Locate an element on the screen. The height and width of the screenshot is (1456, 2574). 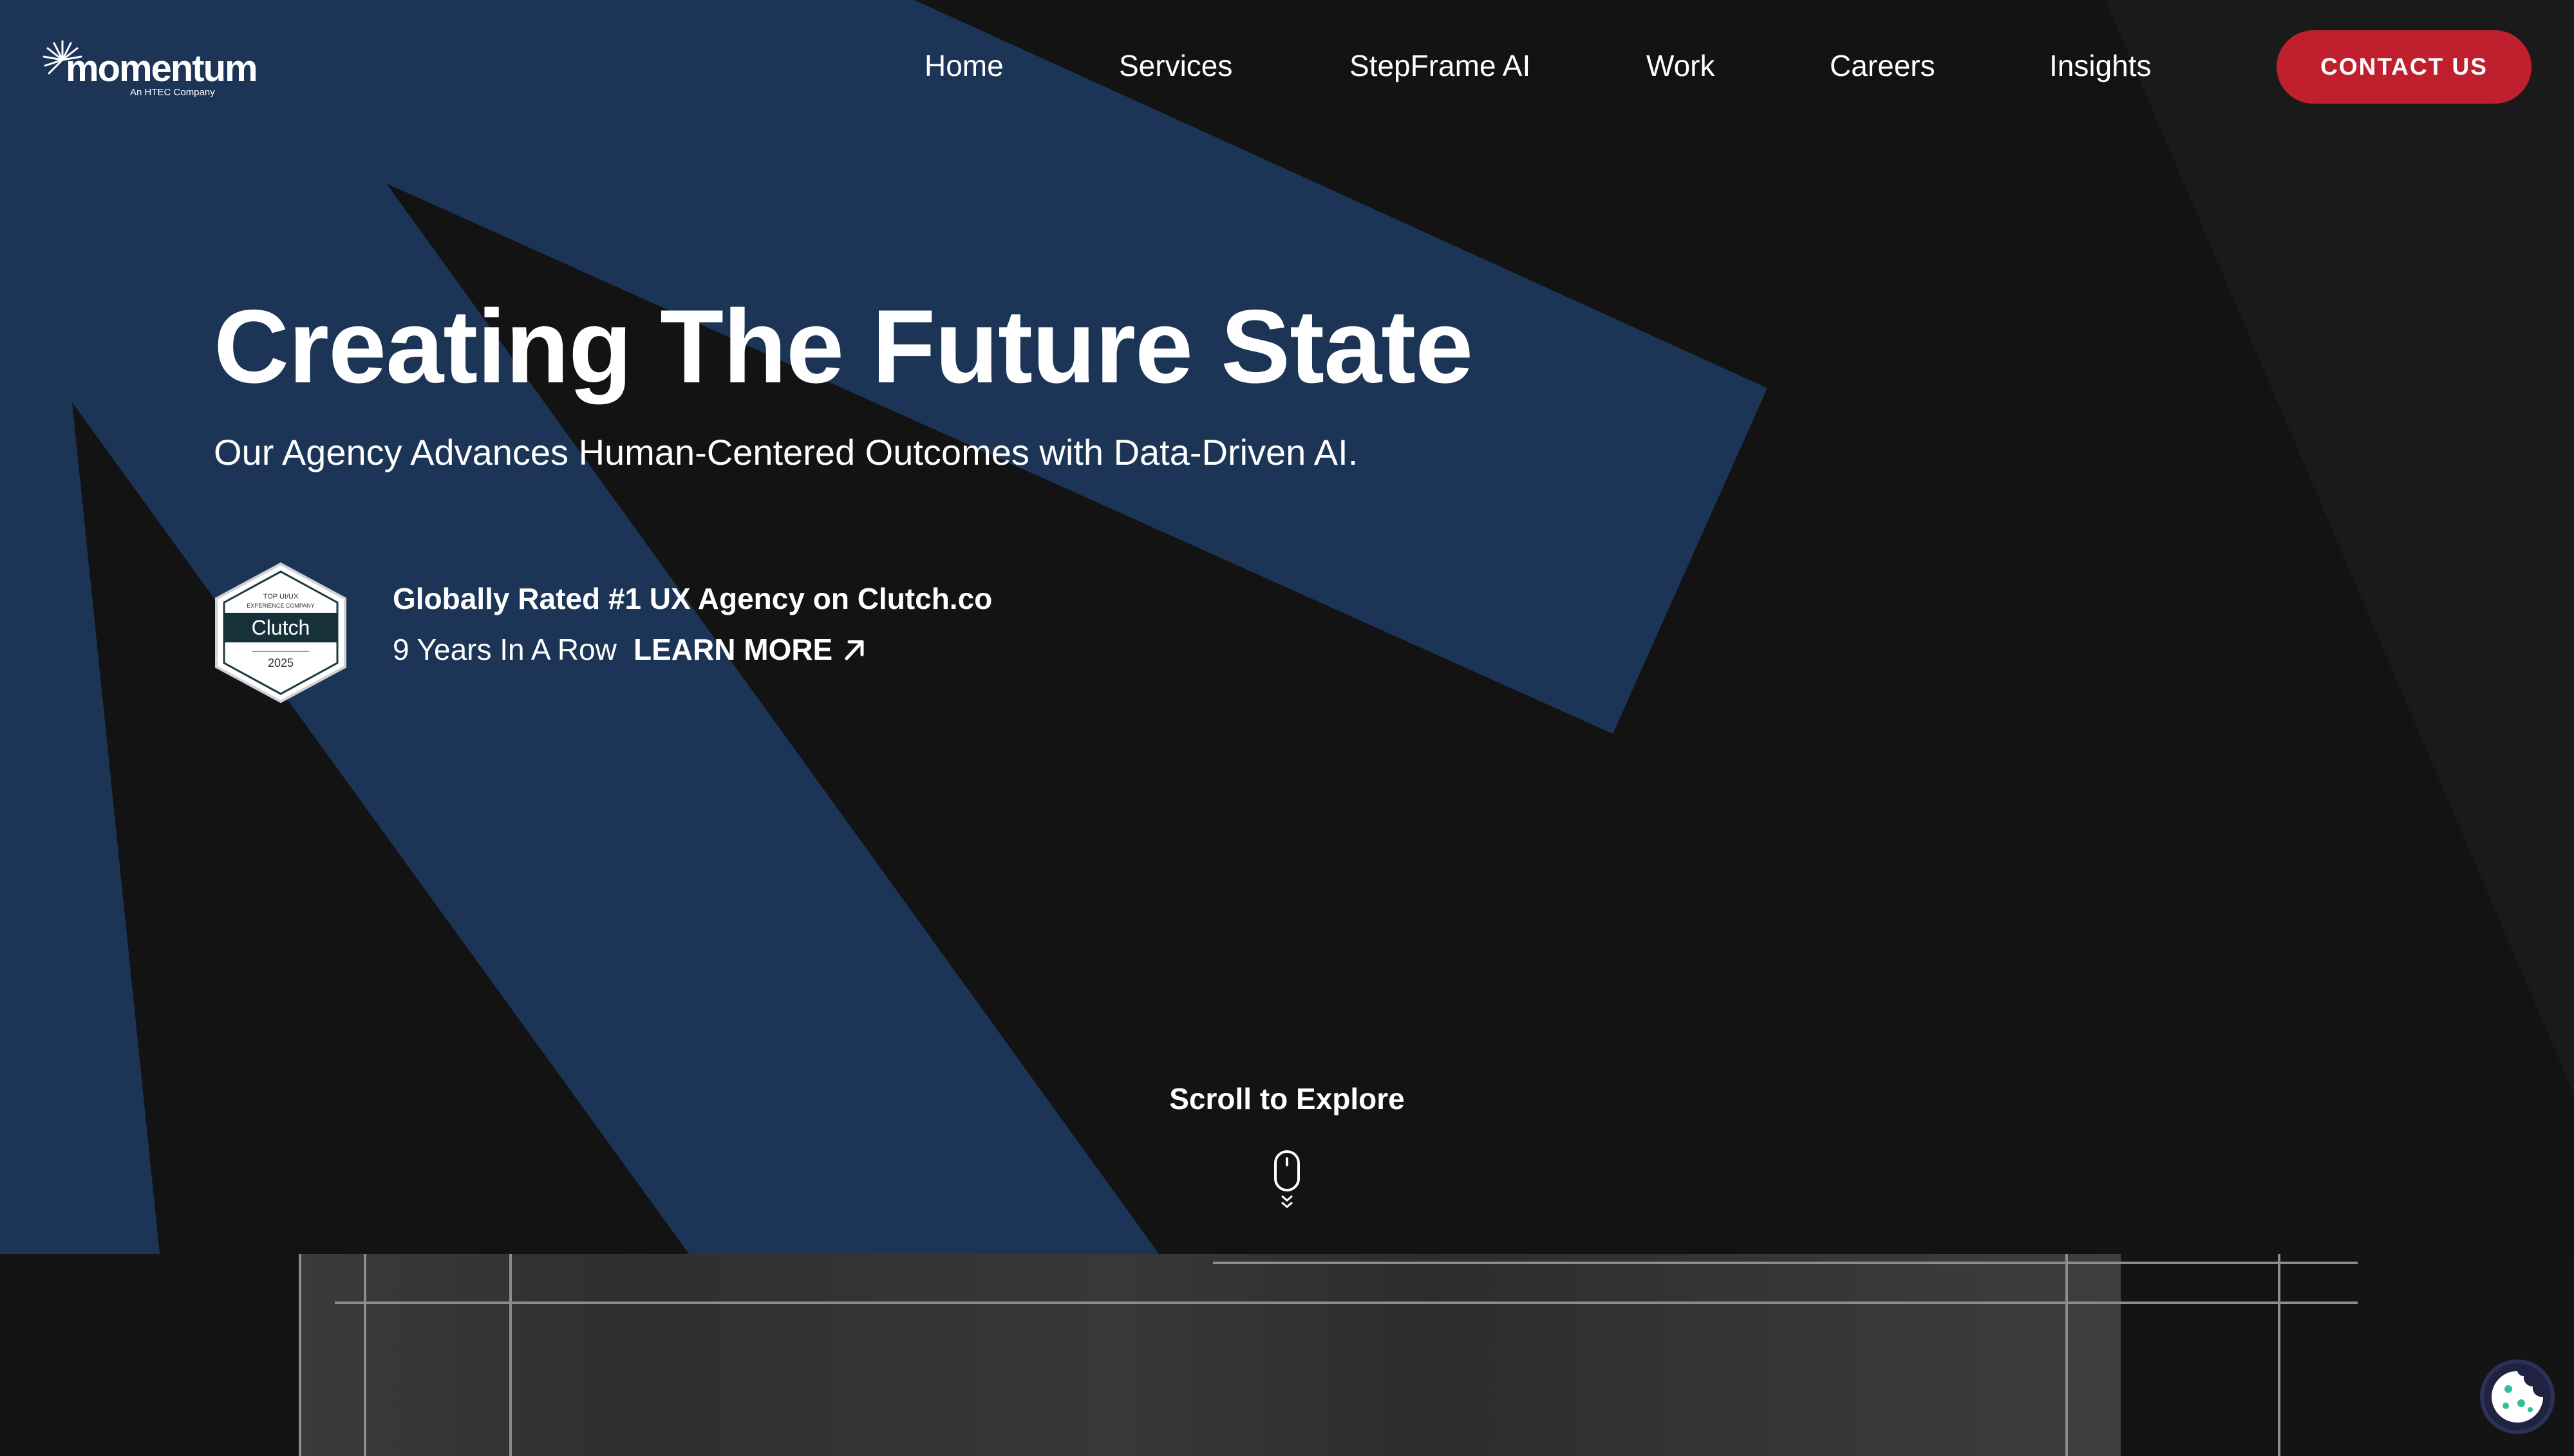
next-section-preview is located at coordinates (1287, 1355).